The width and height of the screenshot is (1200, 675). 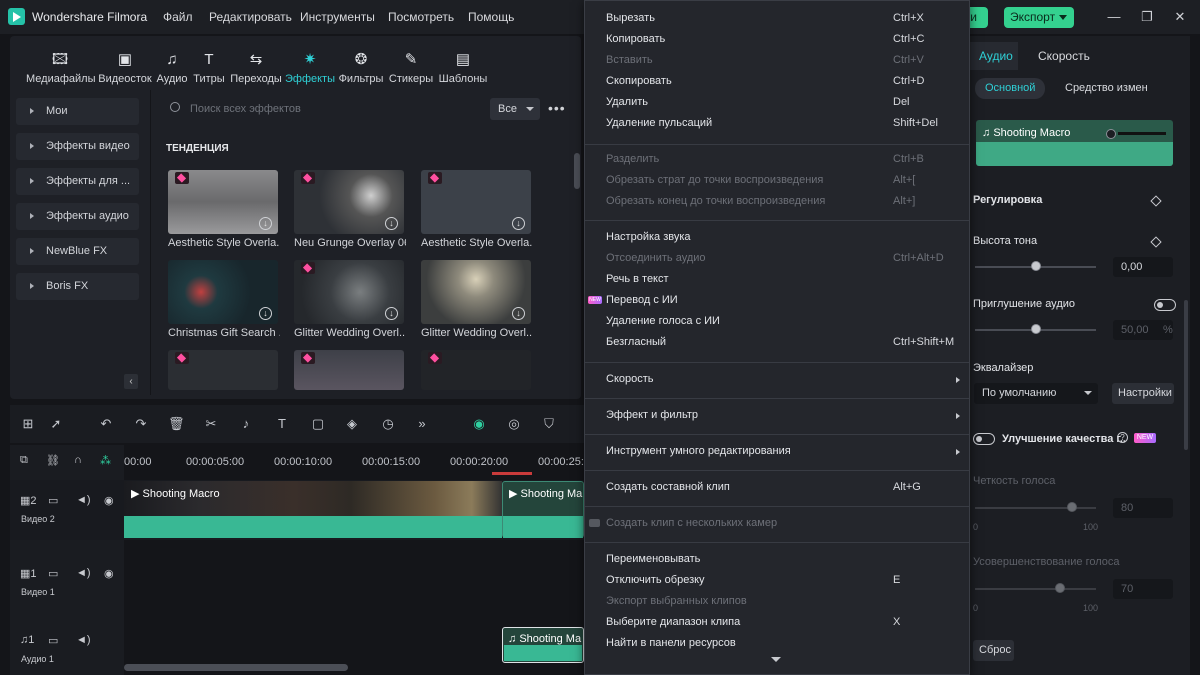 I want to click on mask-icon: ◈, so click(x=352, y=424).